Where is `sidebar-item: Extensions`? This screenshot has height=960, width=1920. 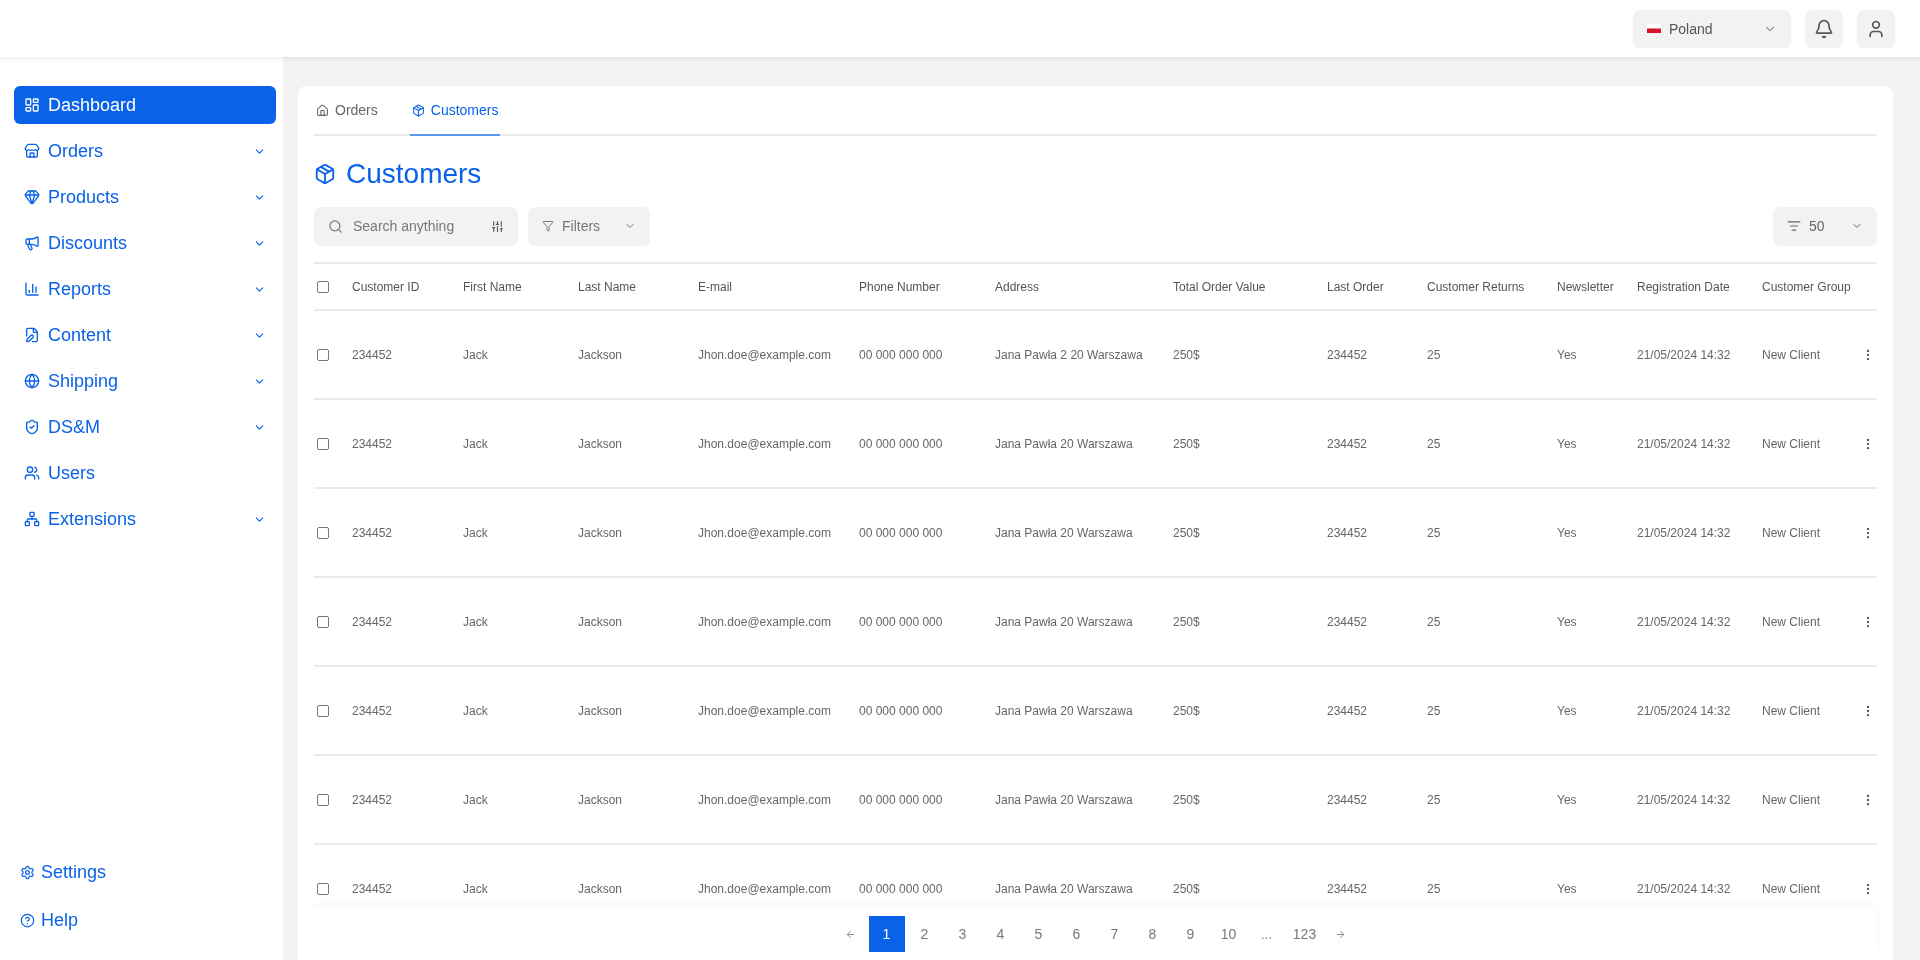
sidebar-item: Extensions is located at coordinates (145, 519).